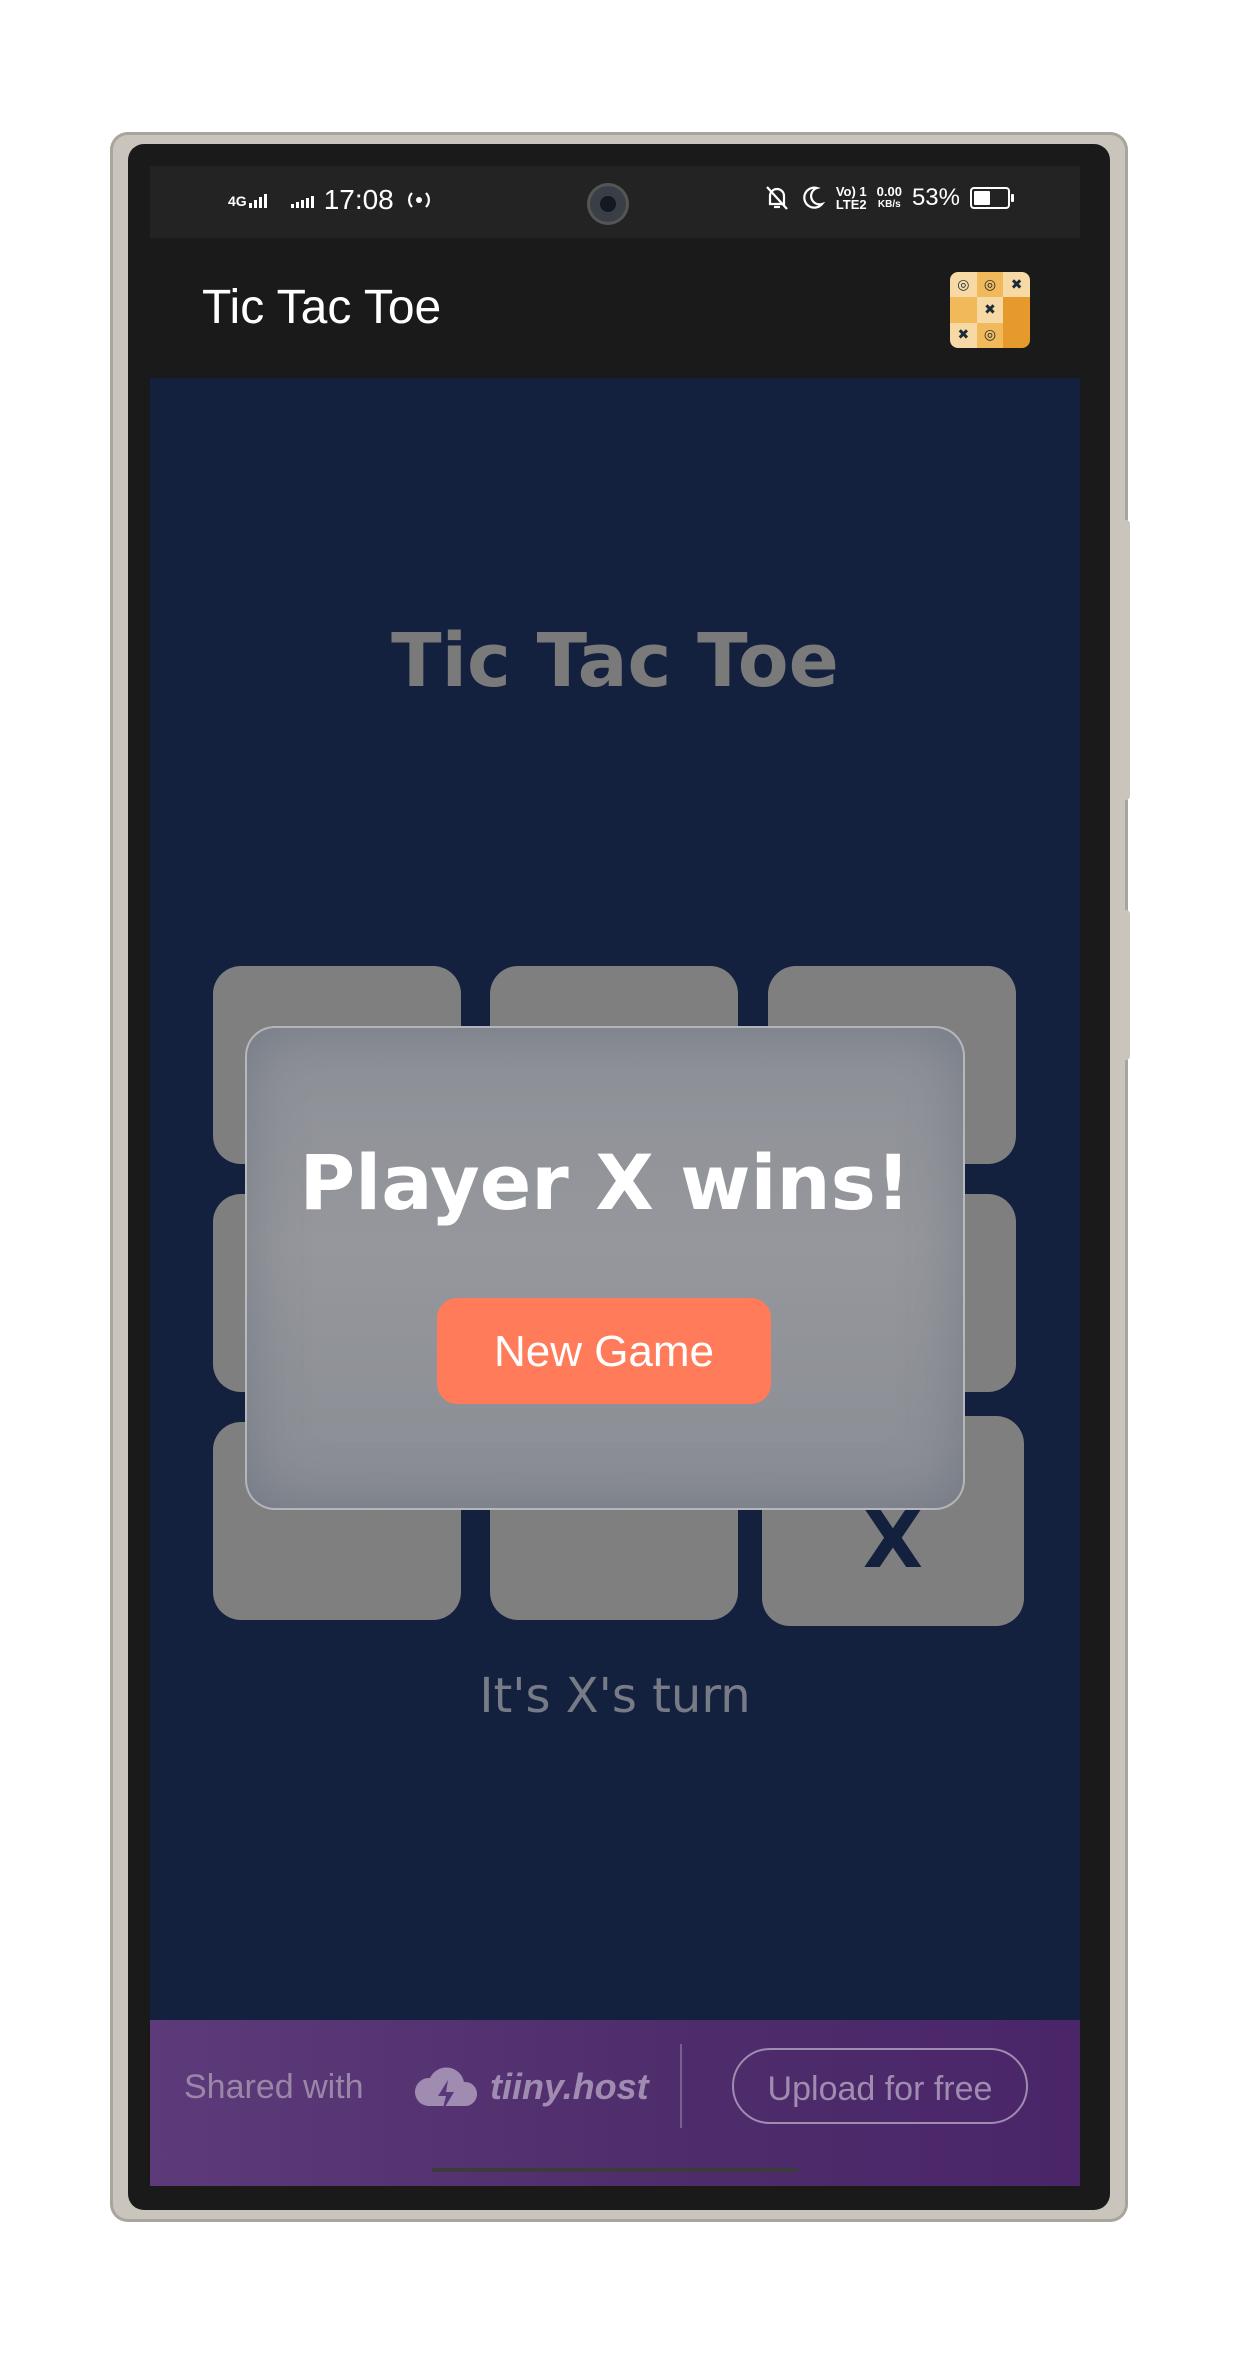 Image resolution: width=1245 pixels, height=2359 pixels. I want to click on new-game-button: New Game, so click(604, 1351).